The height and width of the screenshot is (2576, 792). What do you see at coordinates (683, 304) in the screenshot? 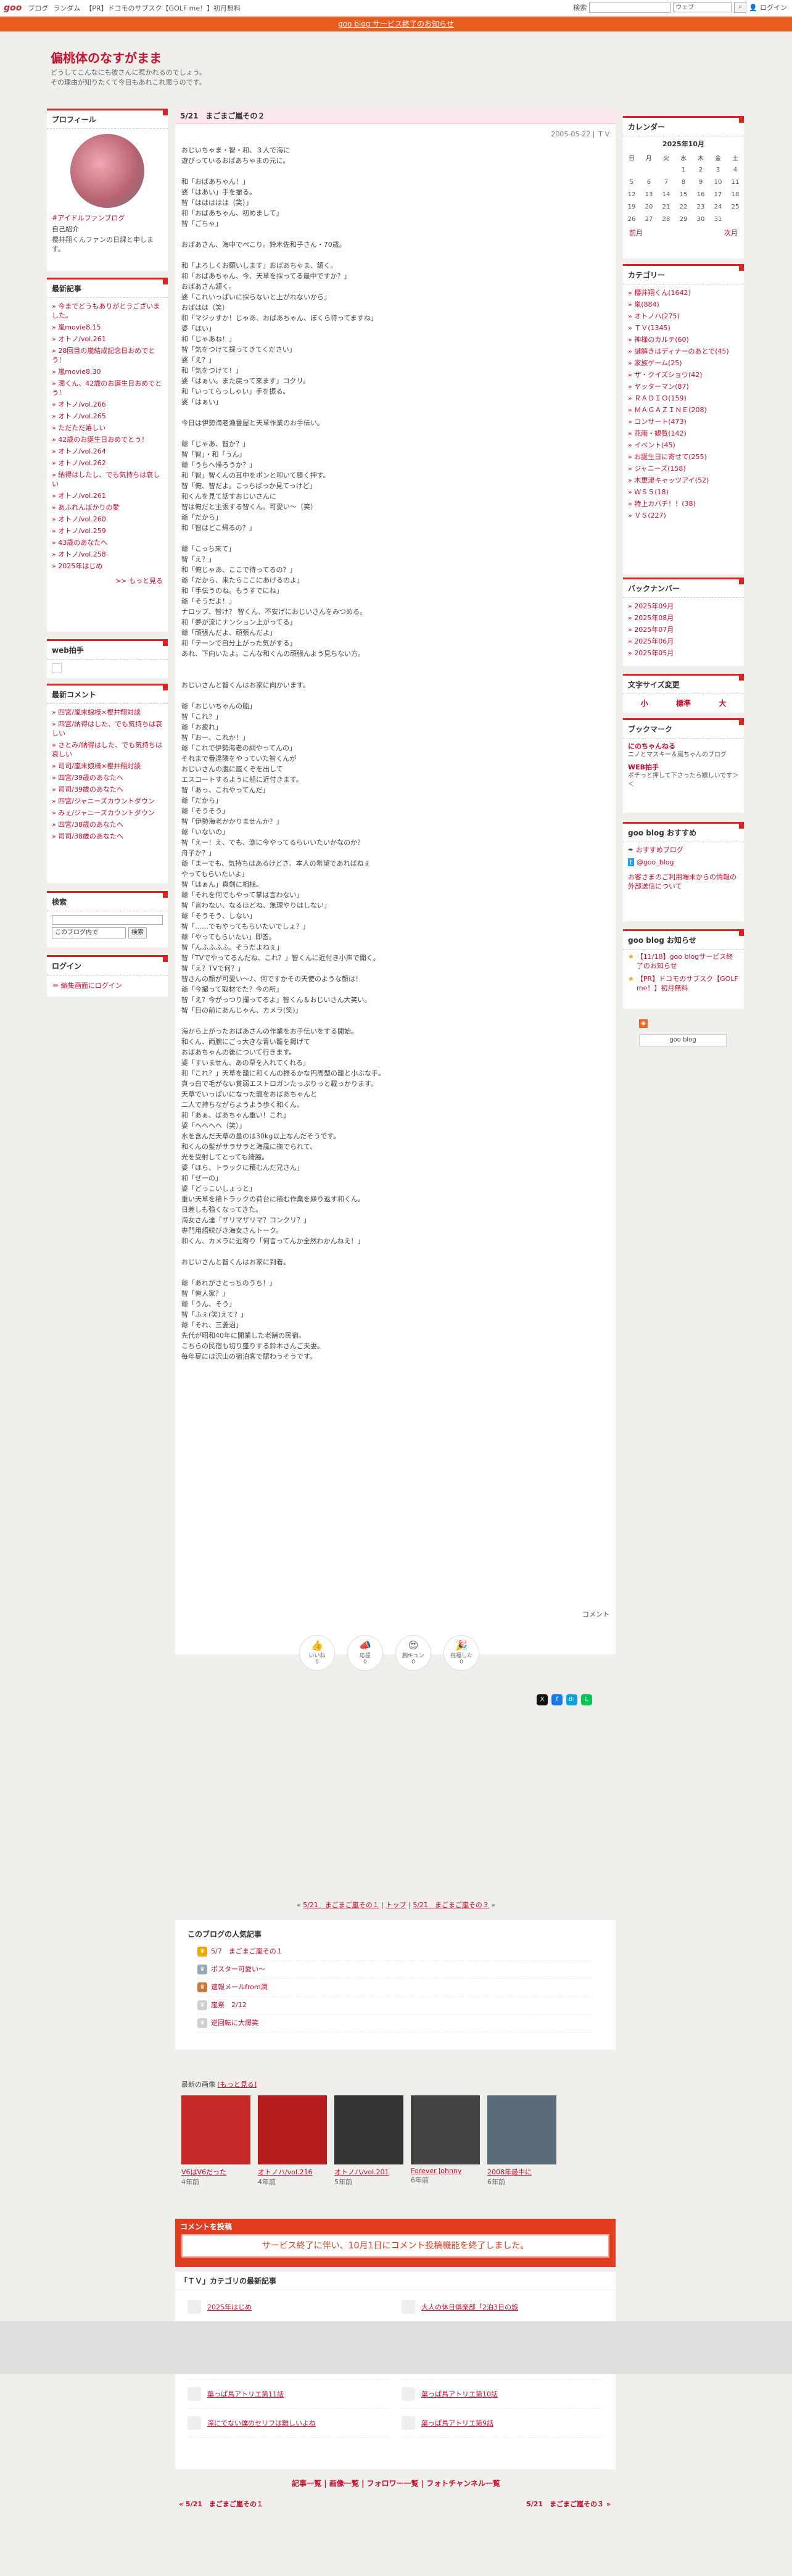
I see `category-item: 嵐(884)` at bounding box center [683, 304].